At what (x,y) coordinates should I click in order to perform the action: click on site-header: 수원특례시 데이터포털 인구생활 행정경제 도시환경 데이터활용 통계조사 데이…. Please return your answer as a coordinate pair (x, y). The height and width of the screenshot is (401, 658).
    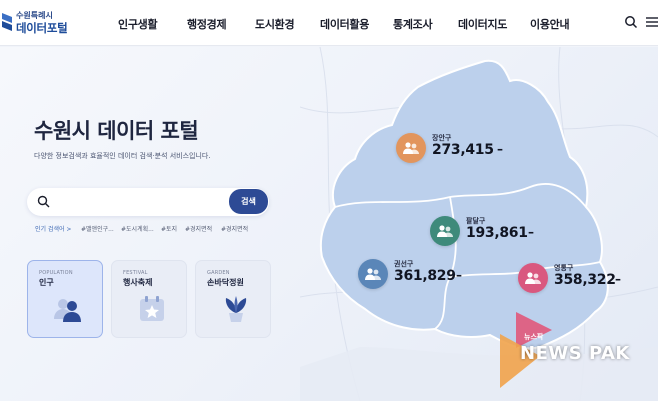
    Looking at the image, I should click on (329, 23).